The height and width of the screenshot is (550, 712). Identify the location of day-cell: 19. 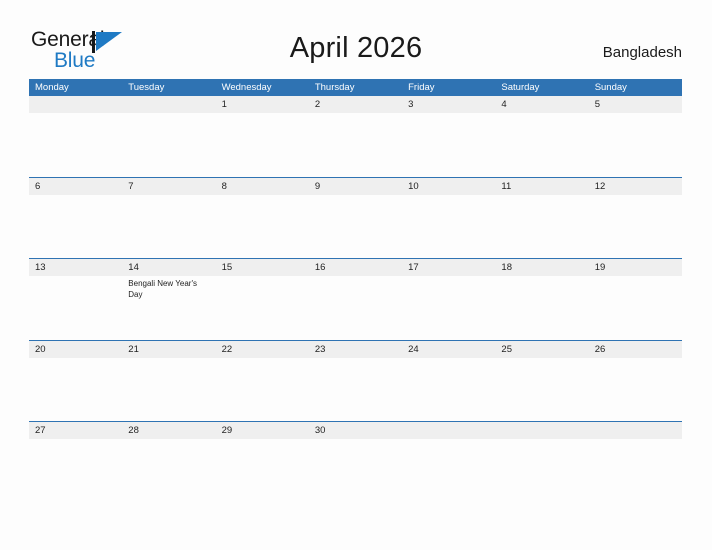
(635, 299).